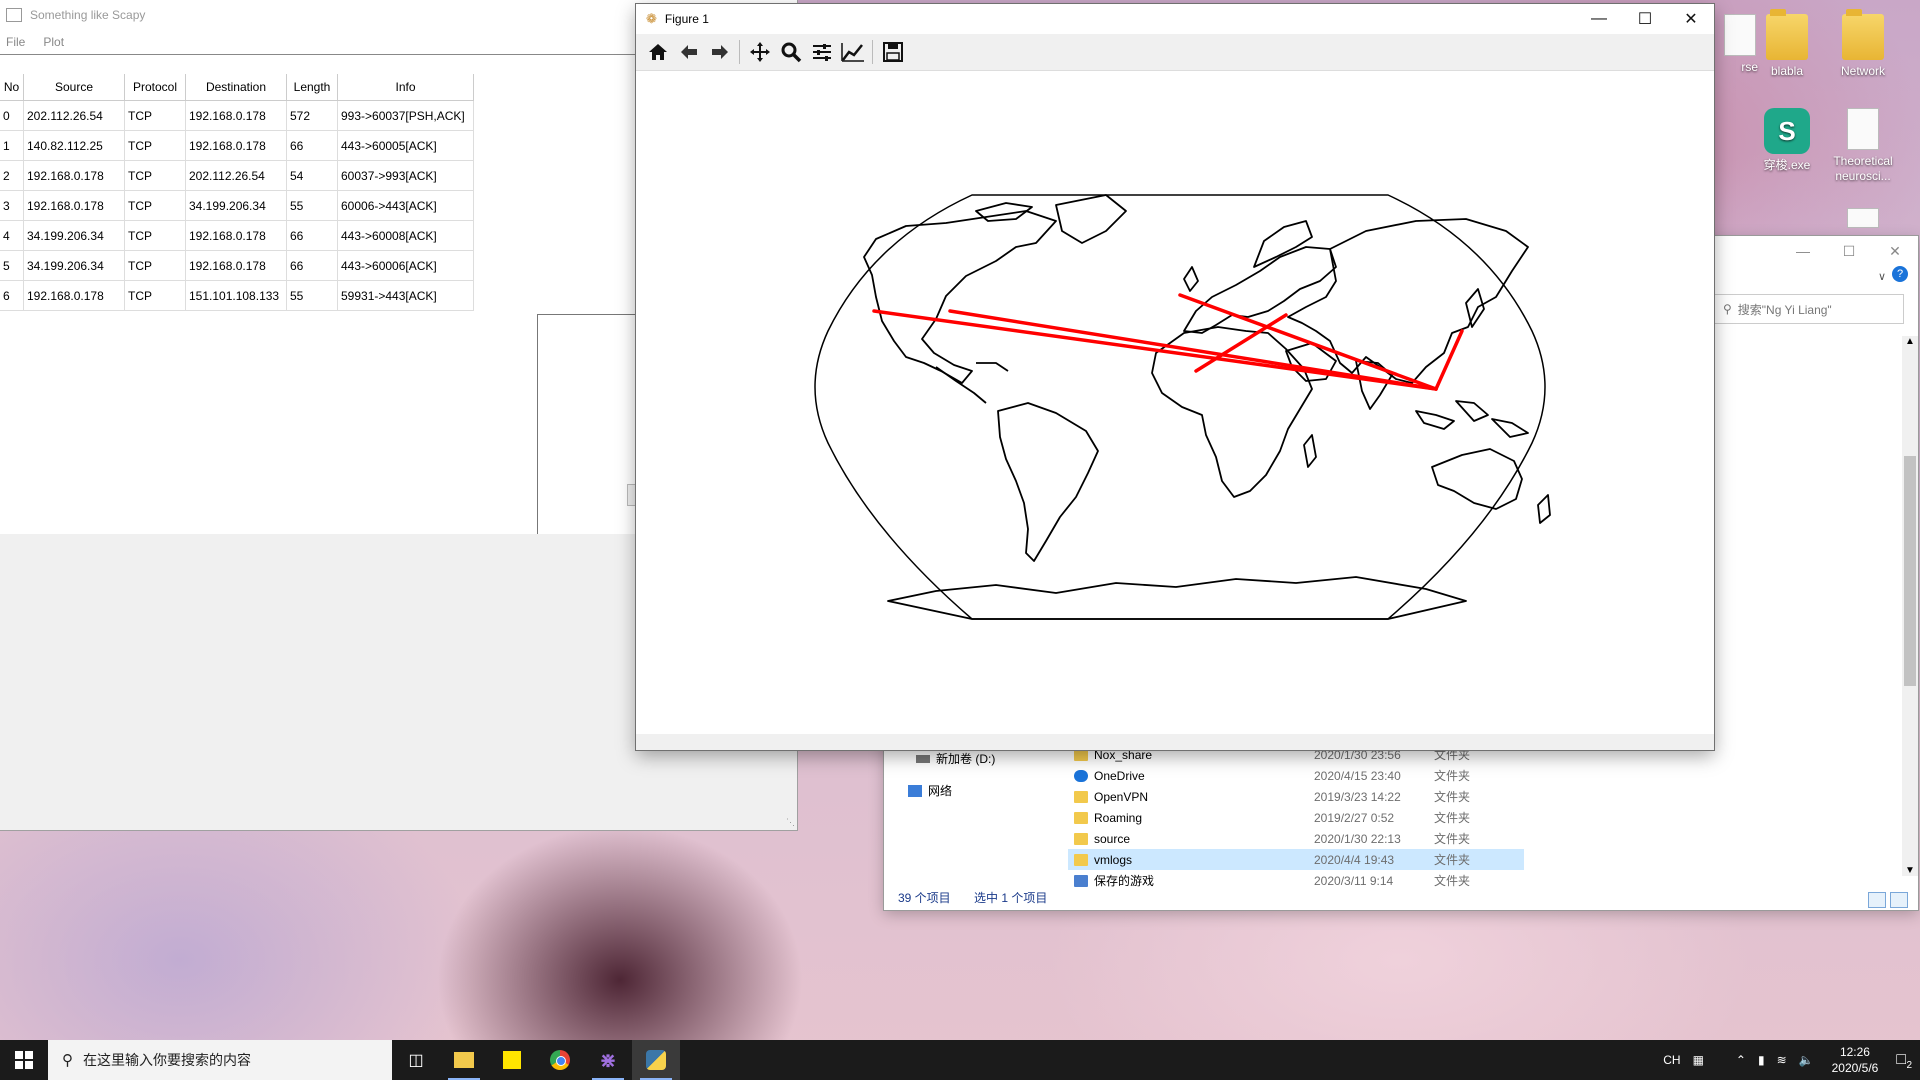 The width and height of the screenshot is (1920, 1080). Describe the element at coordinates (1296, 880) in the screenshot. I see `file-row: 保存的游戏 2020/3/11 9:14 文件夹` at that location.